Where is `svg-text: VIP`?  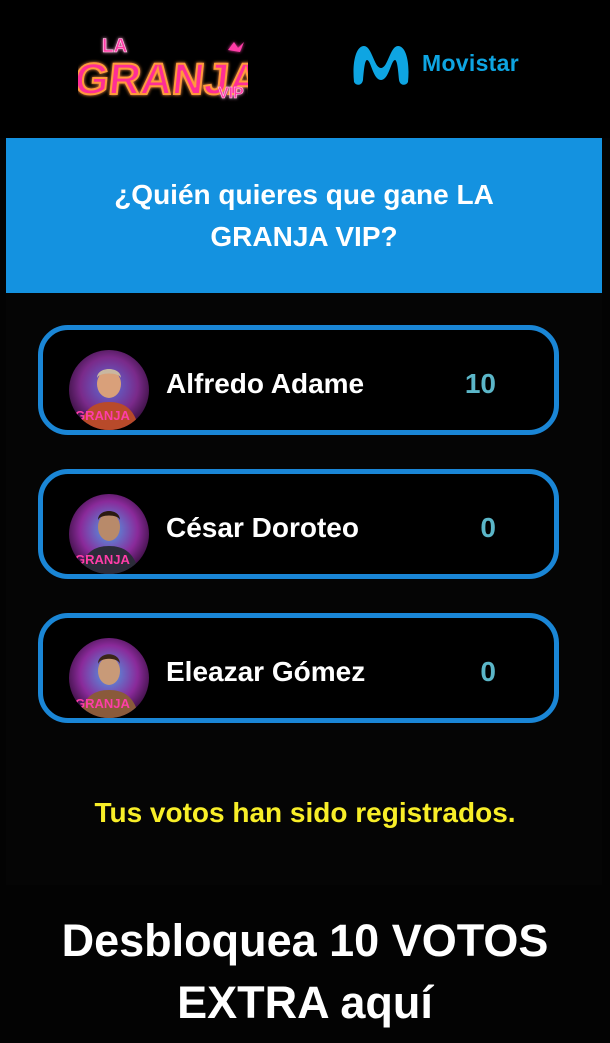
svg-text: VIP is located at coordinates (231, 93).